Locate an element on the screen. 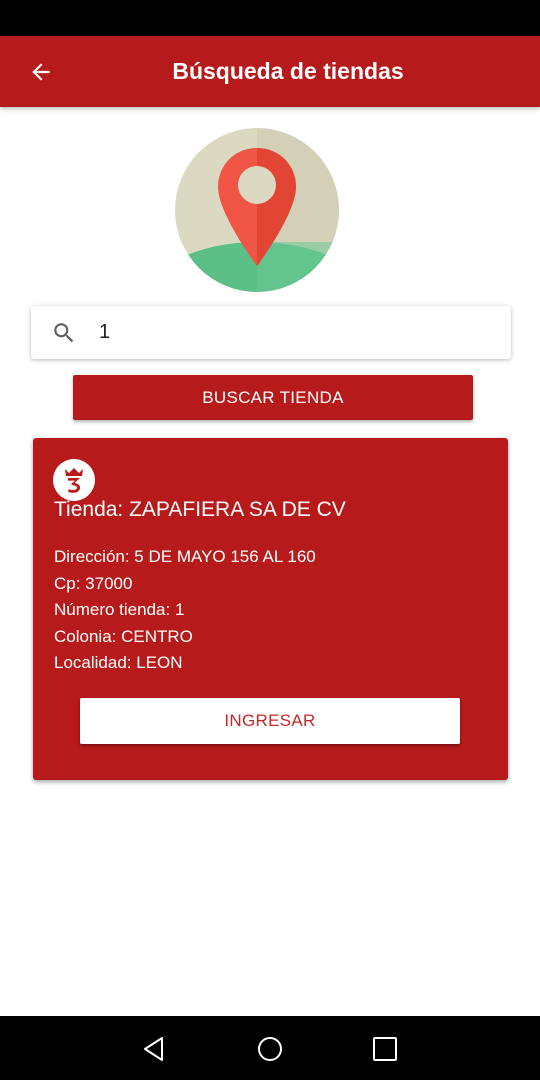 Image resolution: width=540 pixels, height=1080 pixels. search-box is located at coordinates (271, 332).